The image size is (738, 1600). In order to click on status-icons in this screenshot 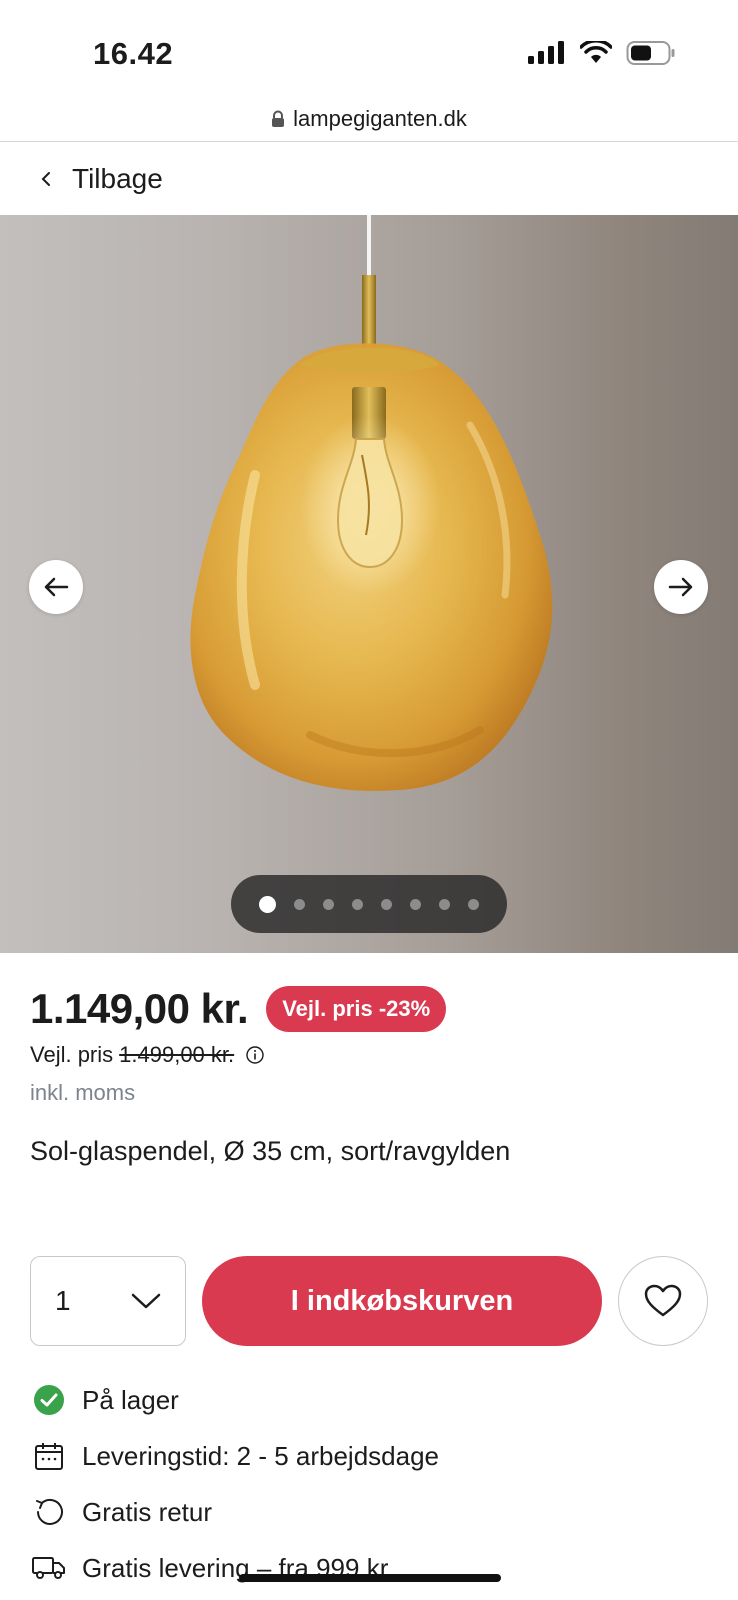, I will do `click(602, 53)`.